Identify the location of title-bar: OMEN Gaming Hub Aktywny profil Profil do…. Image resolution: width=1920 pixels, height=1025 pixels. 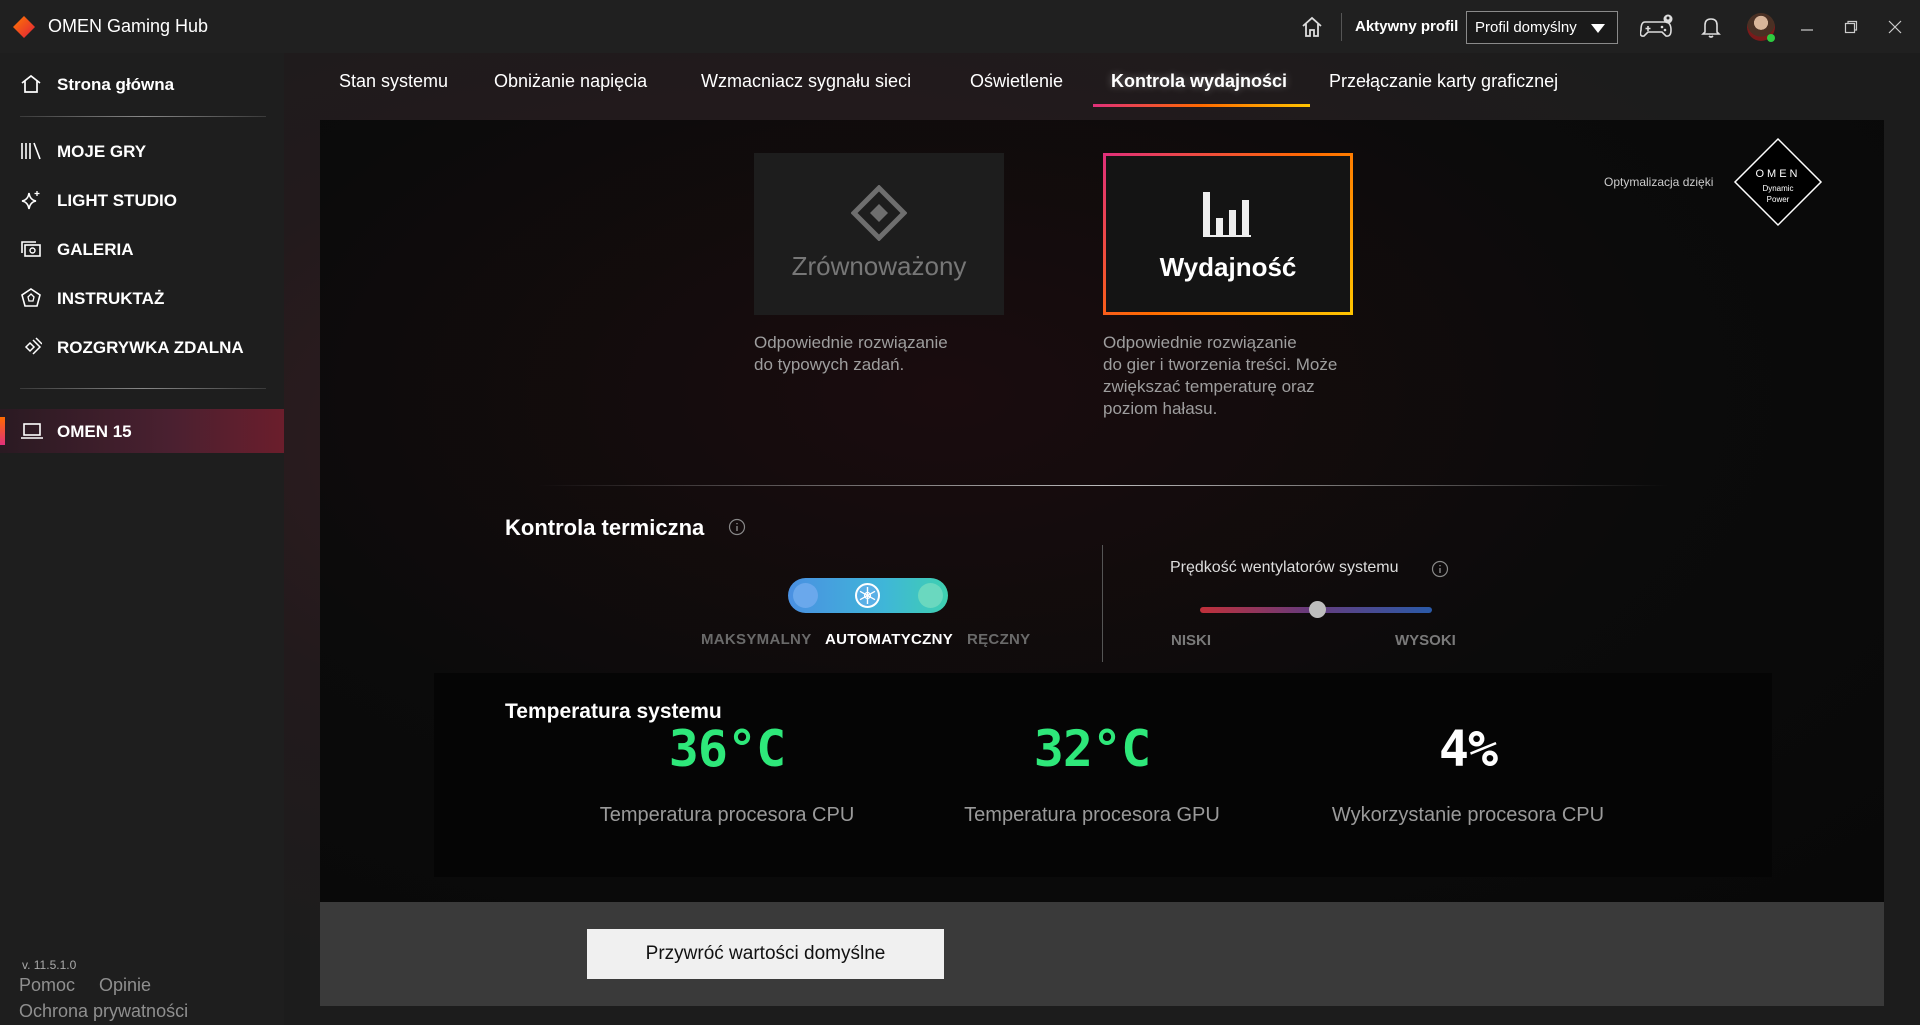
(960, 26).